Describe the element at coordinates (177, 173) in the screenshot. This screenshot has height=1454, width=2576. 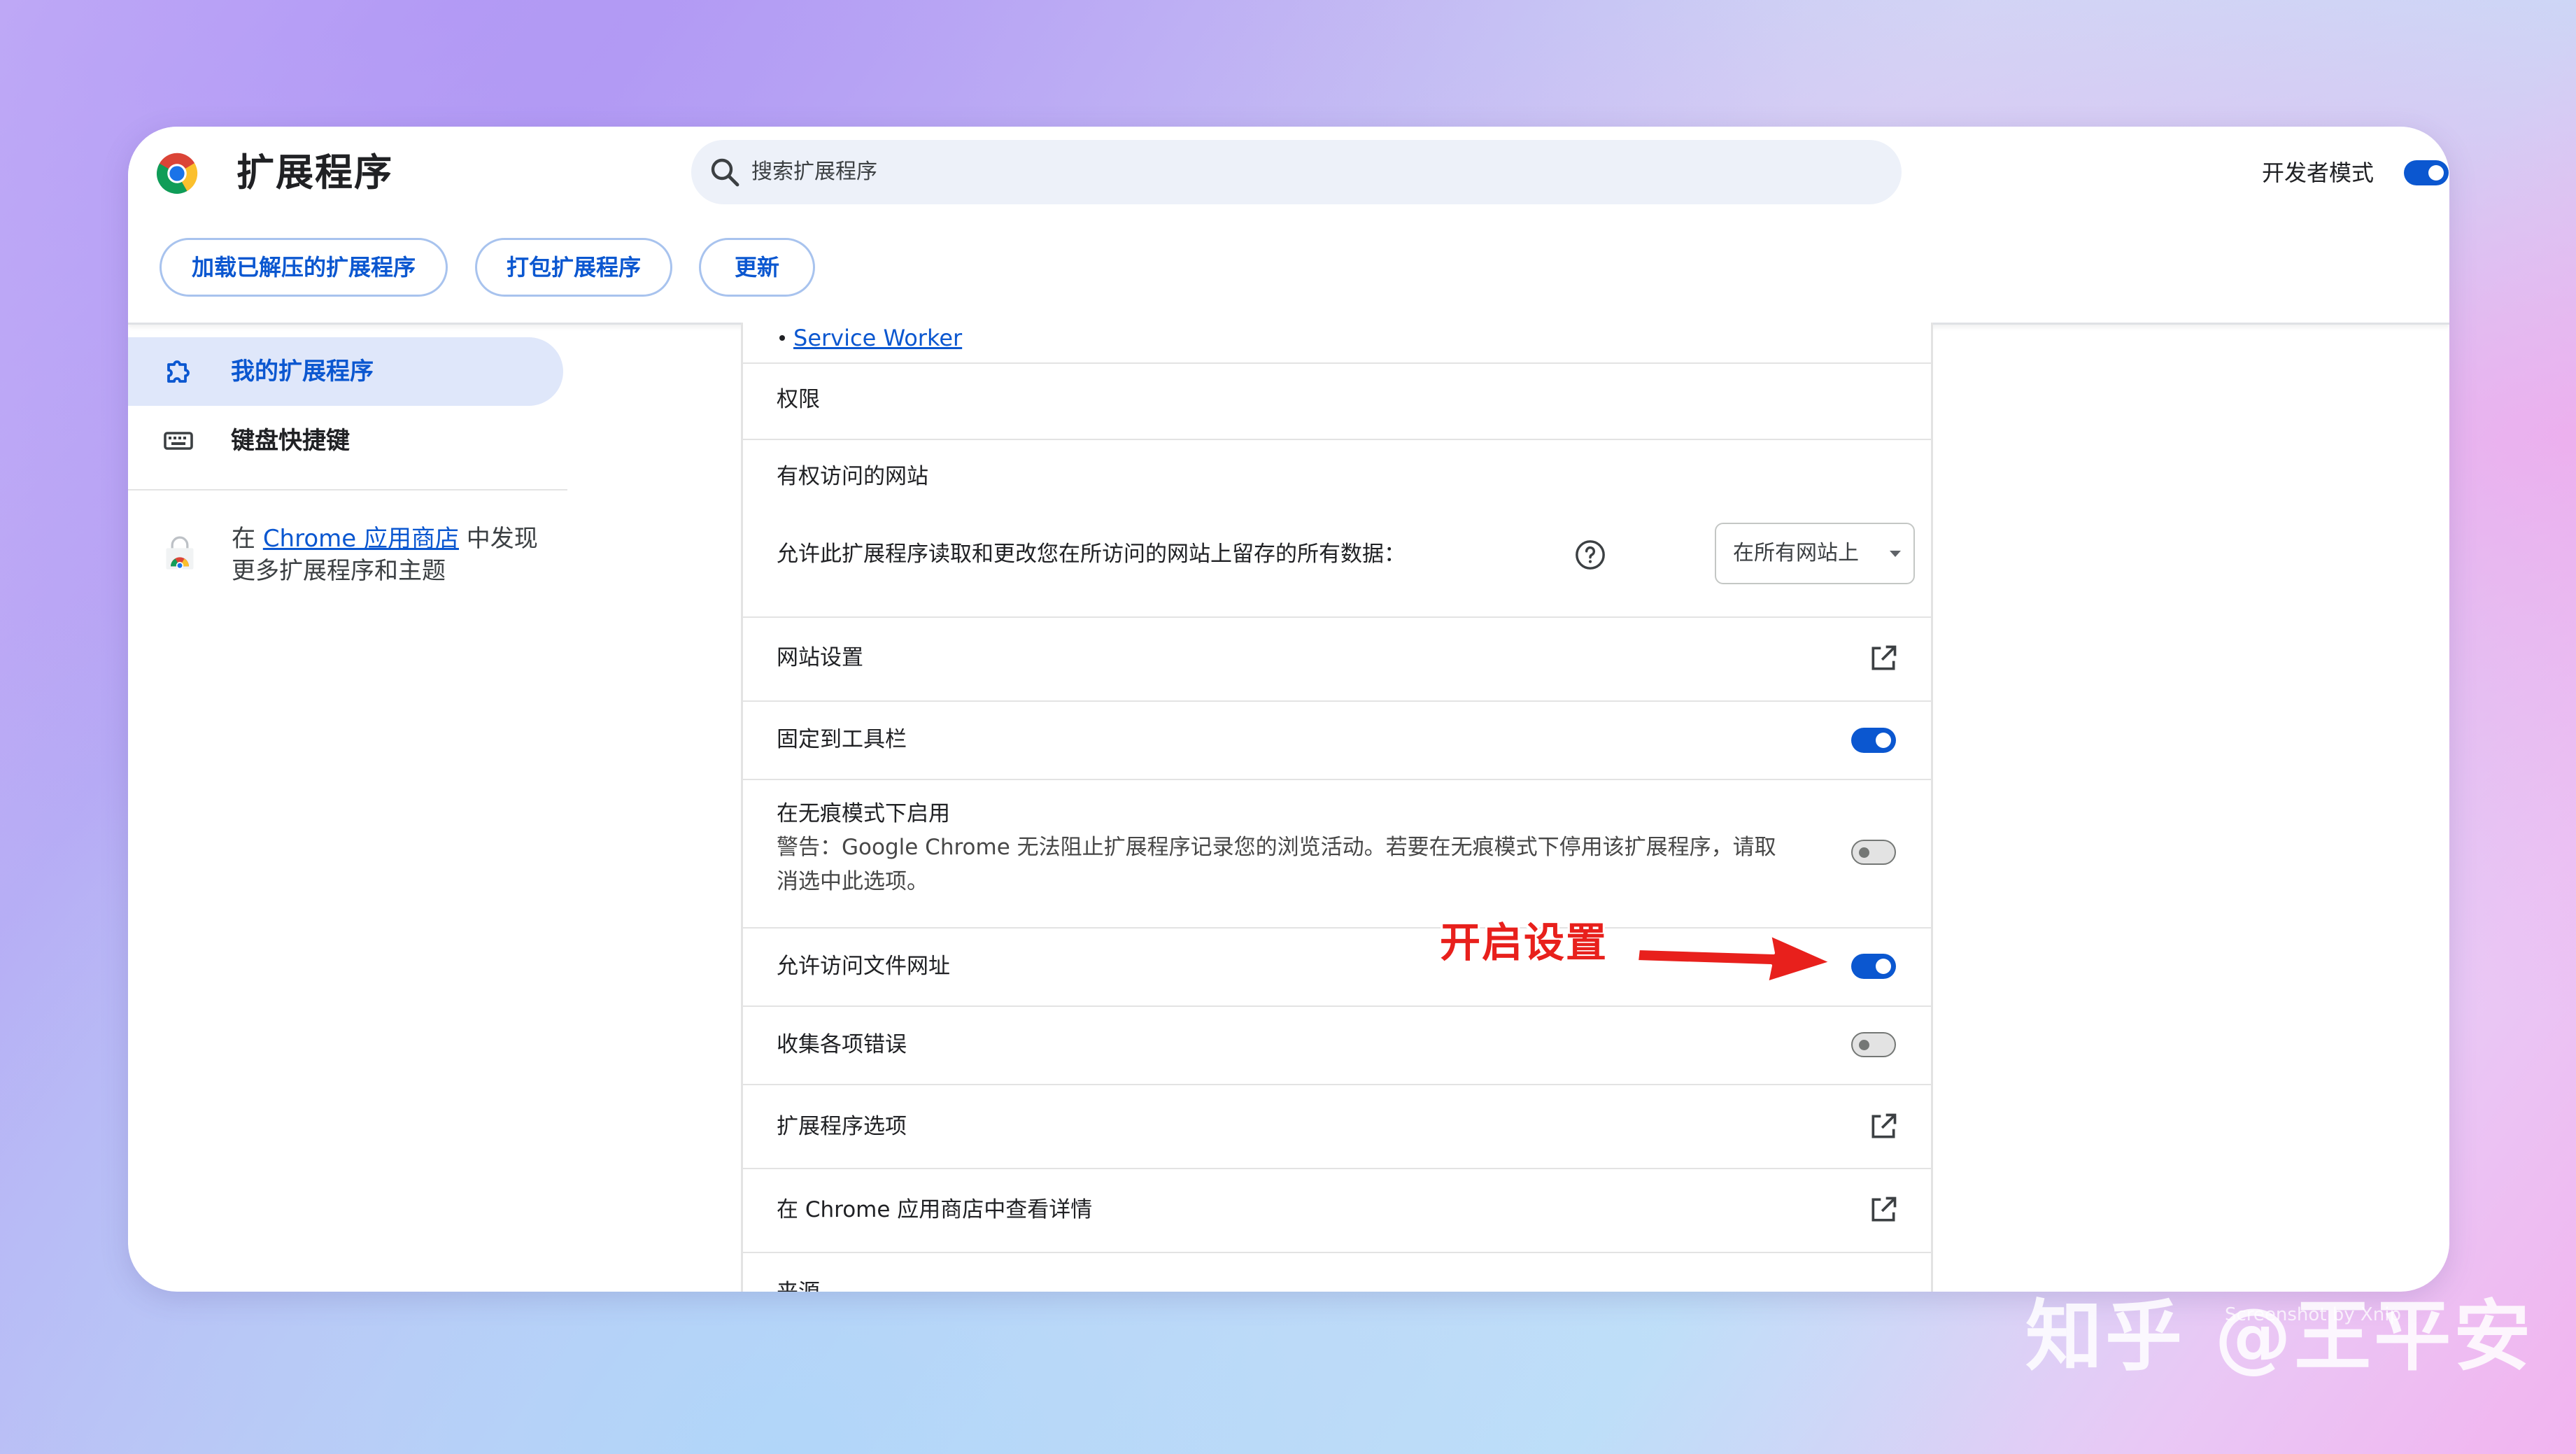
I see `chrome-logo-icon` at that location.